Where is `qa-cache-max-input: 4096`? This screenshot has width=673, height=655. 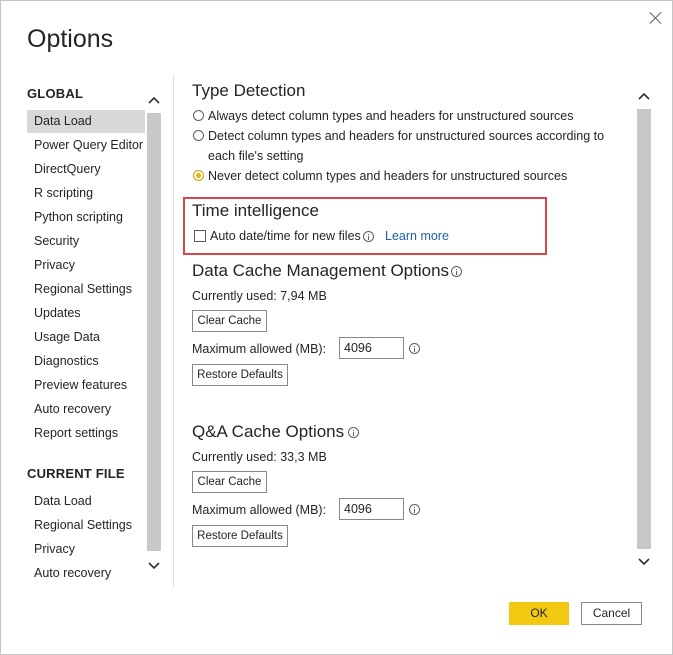
qa-cache-max-input: 4096 is located at coordinates (371, 509).